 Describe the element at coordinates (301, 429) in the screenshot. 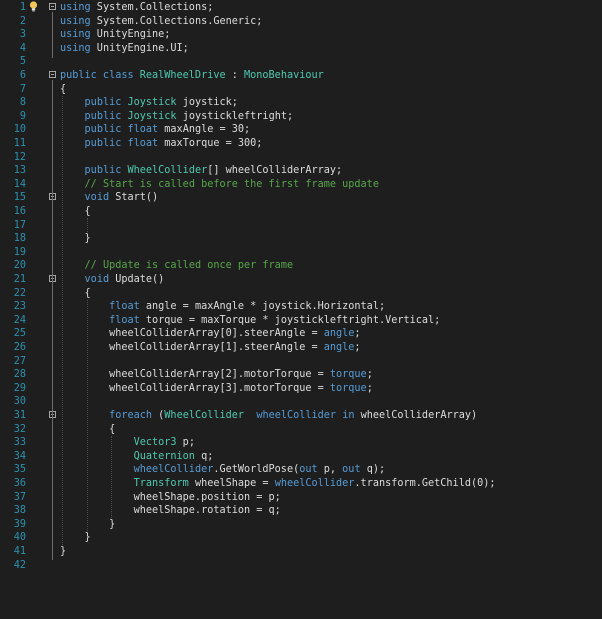

I see `code-line: 32 {` at that location.